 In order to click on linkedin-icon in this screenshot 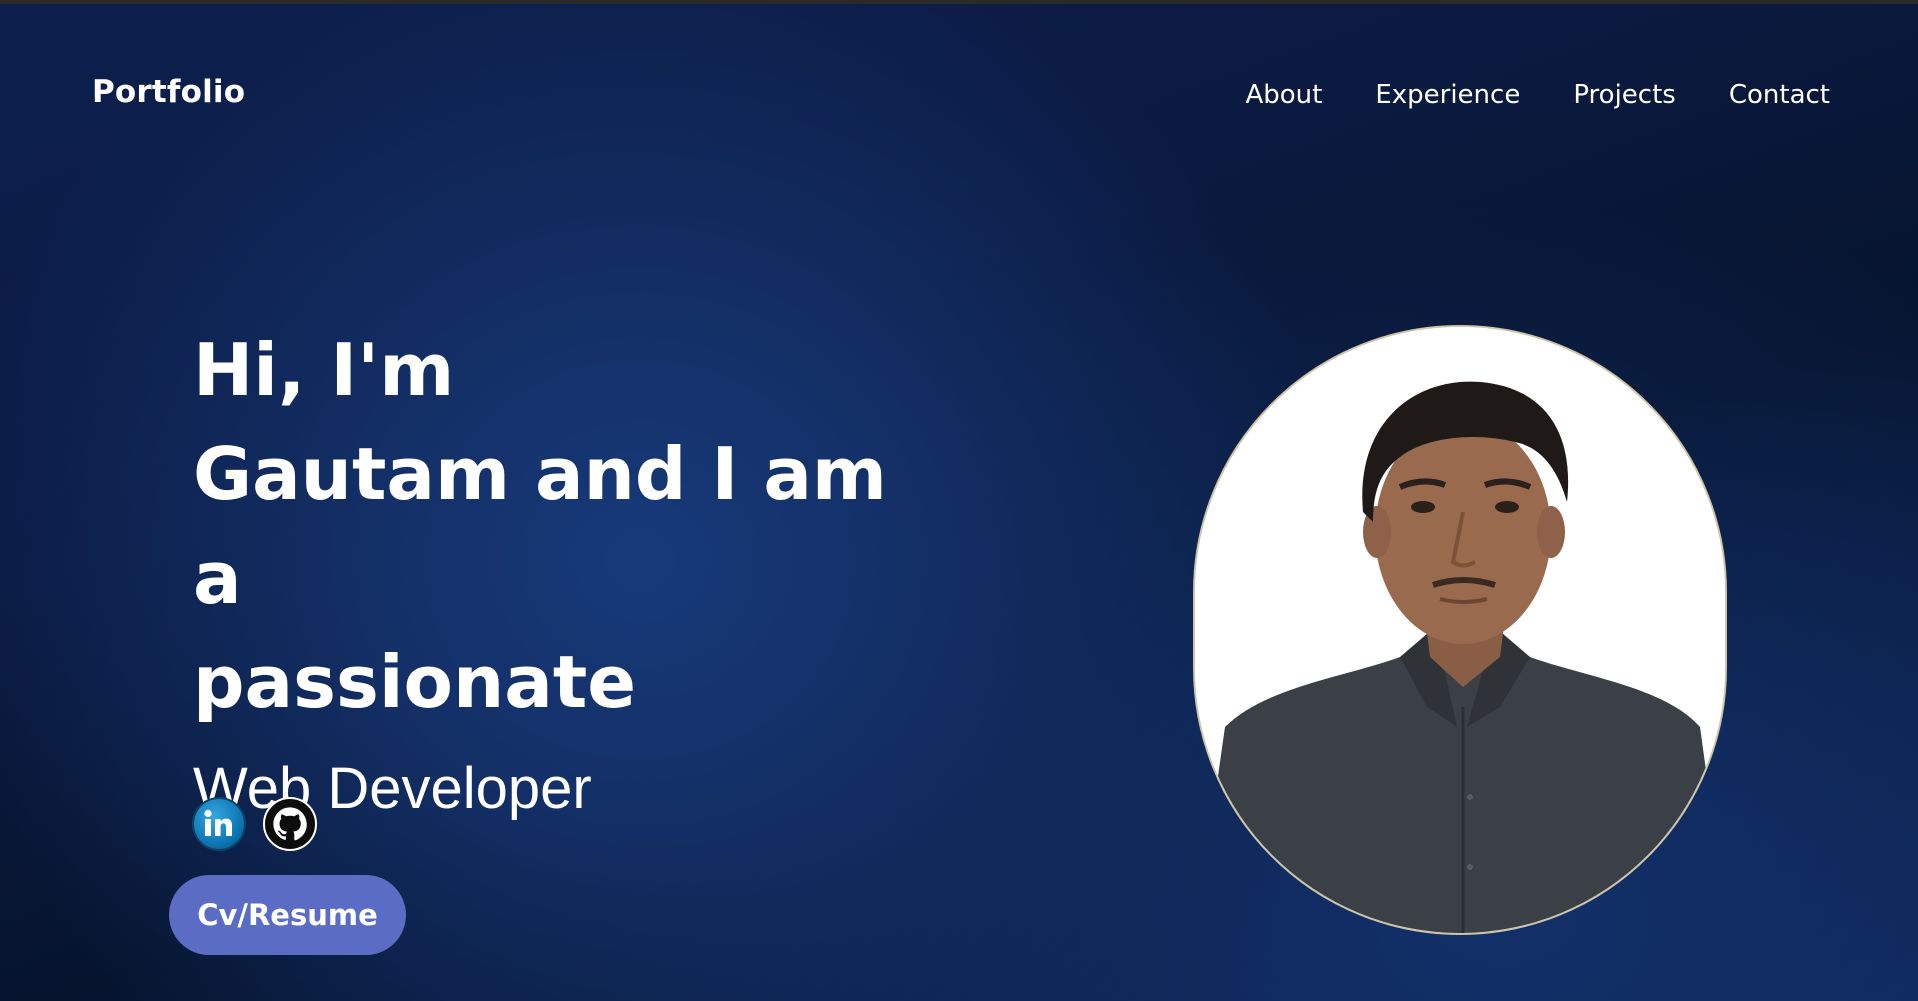, I will do `click(218, 822)`.